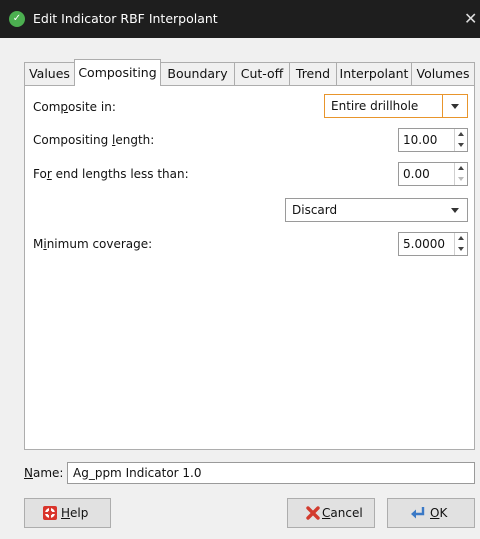 Image resolution: width=480 pixels, height=539 pixels. What do you see at coordinates (240, 19) in the screenshot?
I see `title-bar: ✓ Edit Indicator RBF Interpolant ✕` at bounding box center [240, 19].